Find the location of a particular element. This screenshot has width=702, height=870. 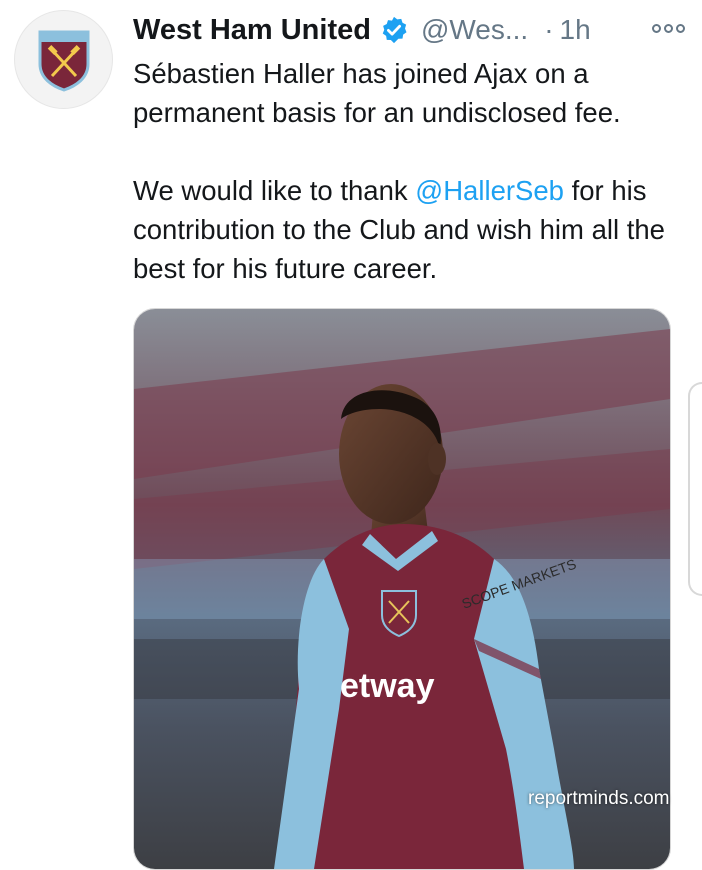

verified-badge-icon is located at coordinates (394, 30).